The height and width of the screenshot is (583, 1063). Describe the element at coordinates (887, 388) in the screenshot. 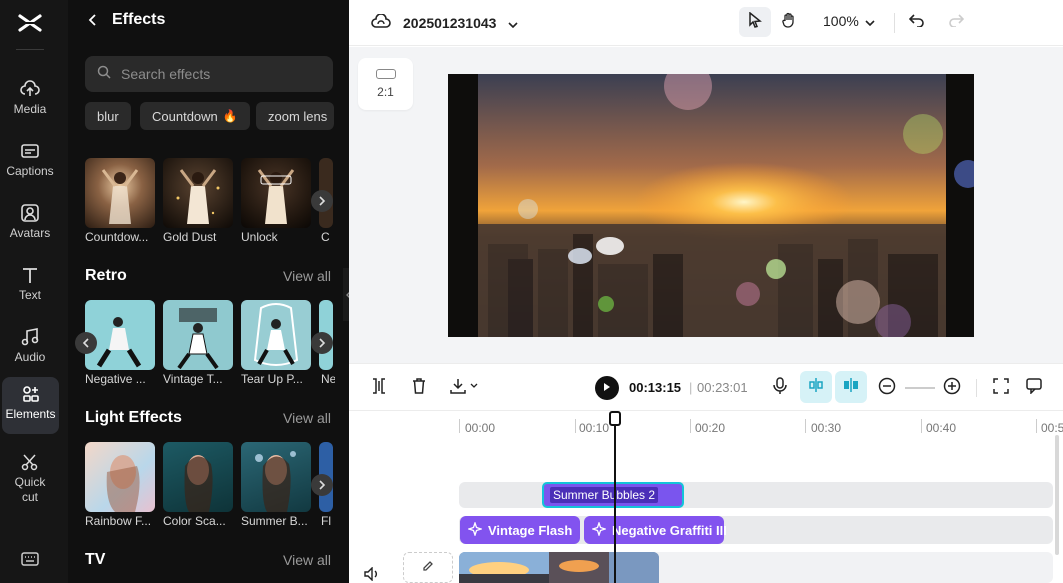

I see `zoom-out-button` at that location.